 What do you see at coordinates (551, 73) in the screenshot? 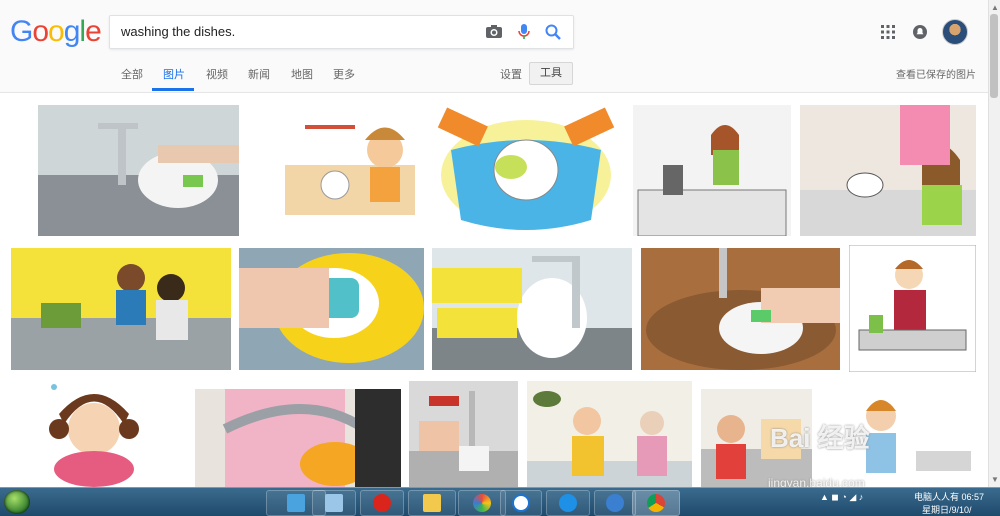
I see `tools-button: 工具` at bounding box center [551, 73].